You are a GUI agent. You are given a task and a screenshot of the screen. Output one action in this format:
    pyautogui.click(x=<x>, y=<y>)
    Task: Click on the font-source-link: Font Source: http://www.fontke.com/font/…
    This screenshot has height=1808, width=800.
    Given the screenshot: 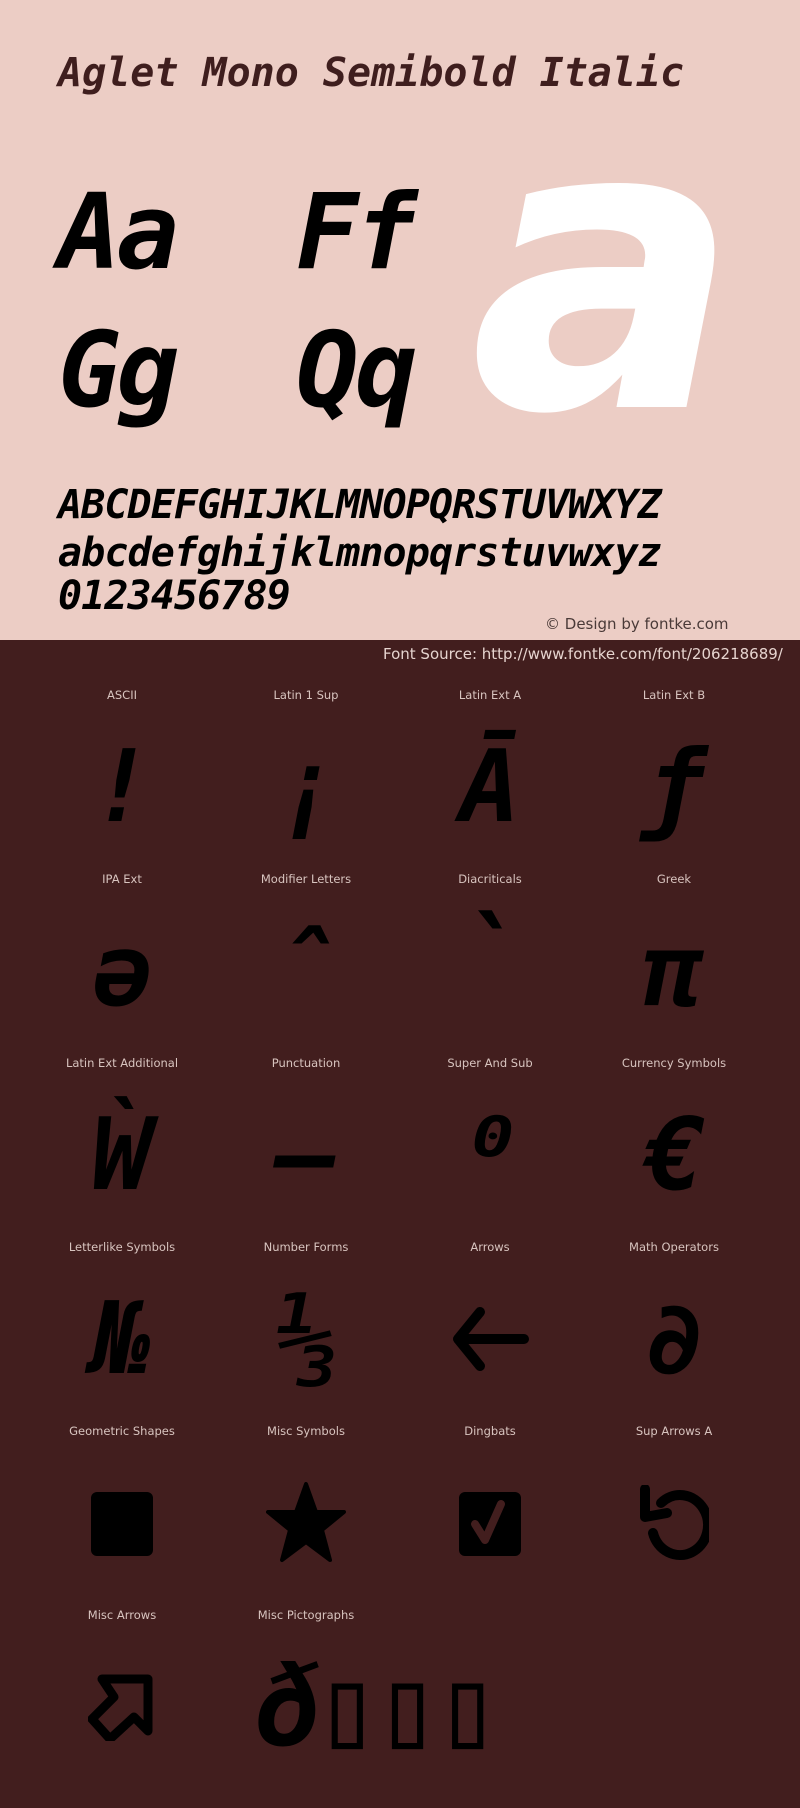 What is the action you would take?
    pyautogui.click(x=583, y=654)
    